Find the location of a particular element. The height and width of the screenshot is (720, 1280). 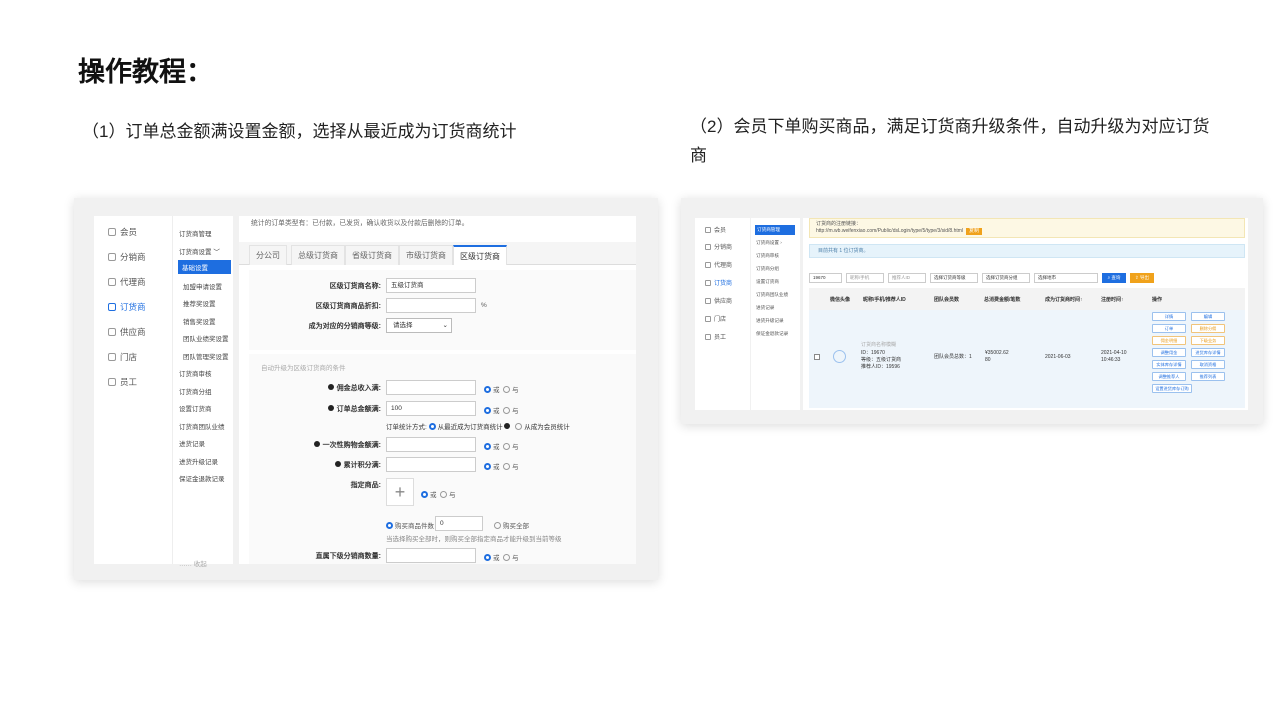

row-checkbox is located at coordinates (817, 357).